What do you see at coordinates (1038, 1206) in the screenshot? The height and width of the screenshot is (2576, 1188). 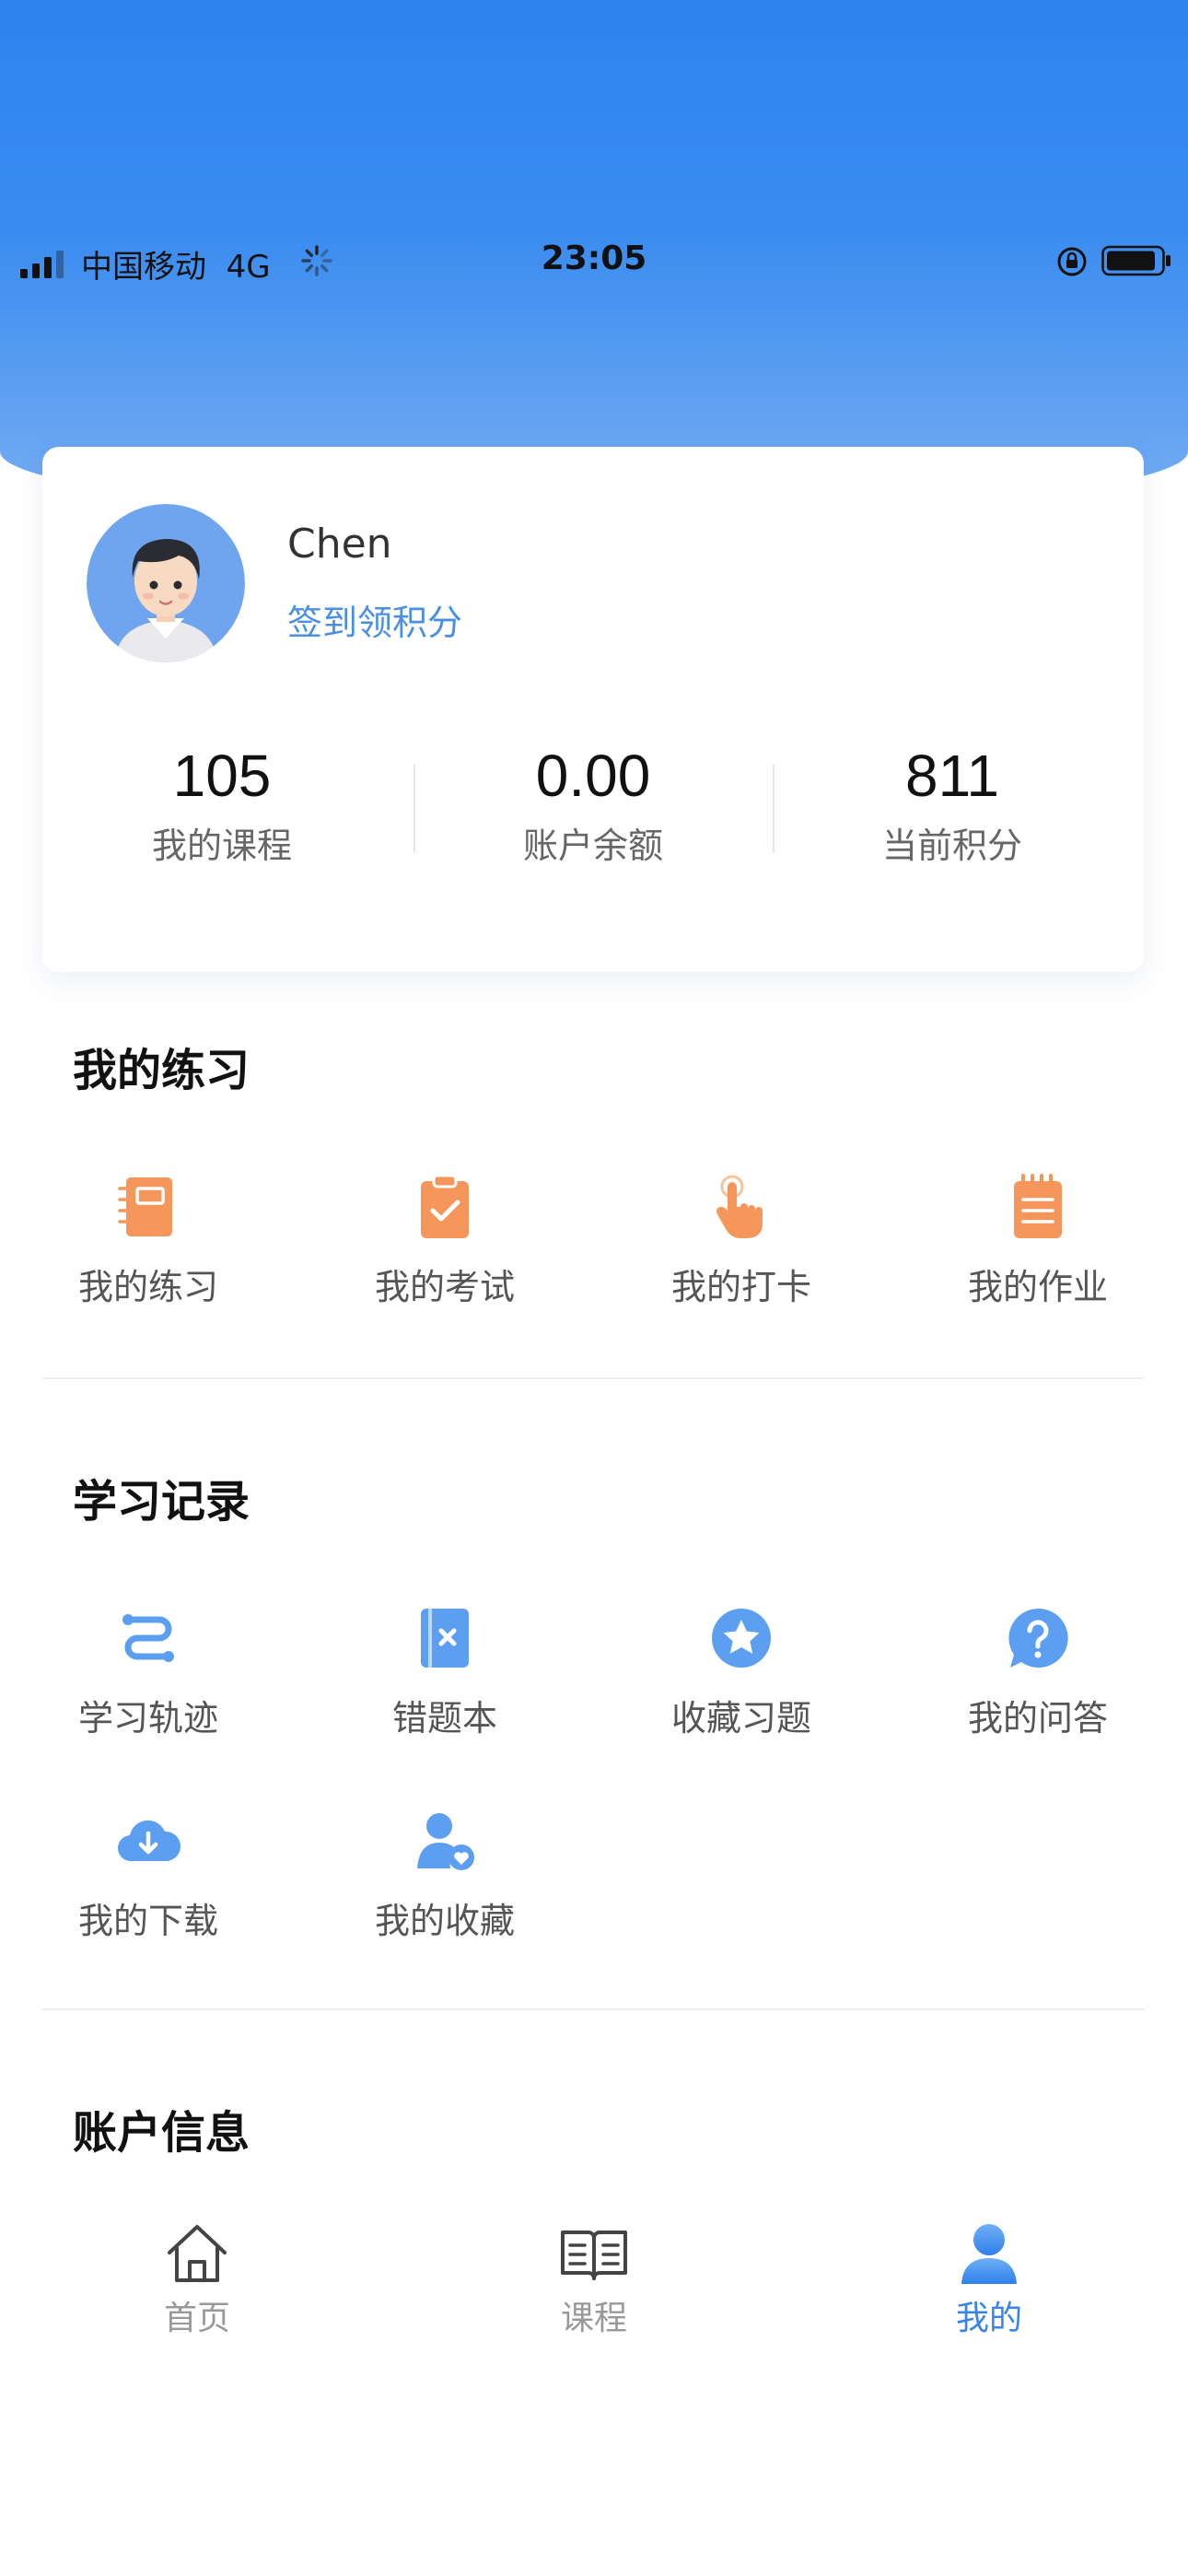 I see `notepad-icon` at bounding box center [1038, 1206].